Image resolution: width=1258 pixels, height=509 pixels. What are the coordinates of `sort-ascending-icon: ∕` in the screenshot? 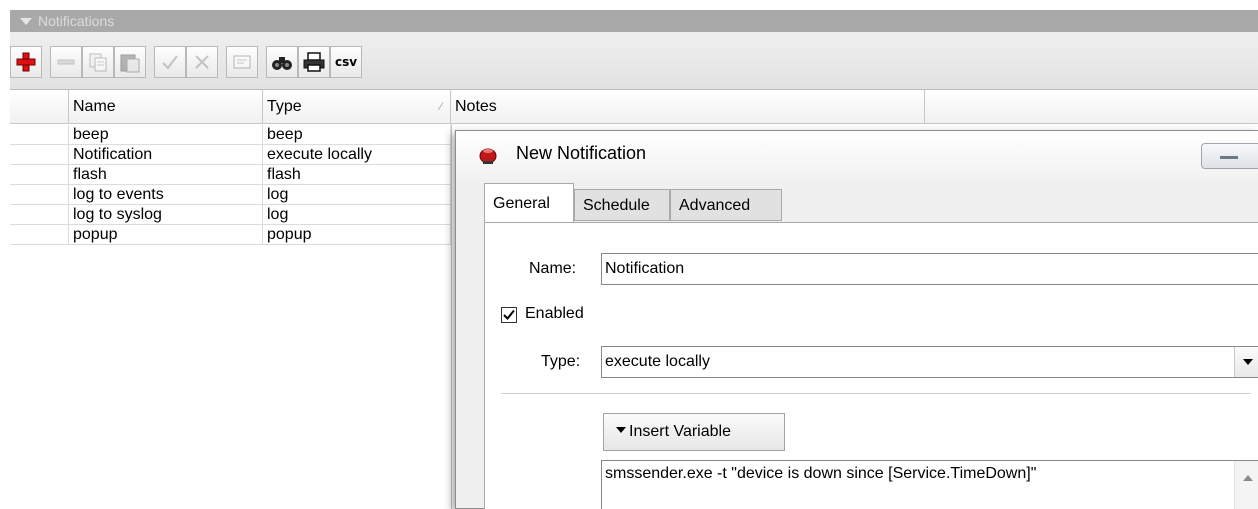 It's located at (441, 107).